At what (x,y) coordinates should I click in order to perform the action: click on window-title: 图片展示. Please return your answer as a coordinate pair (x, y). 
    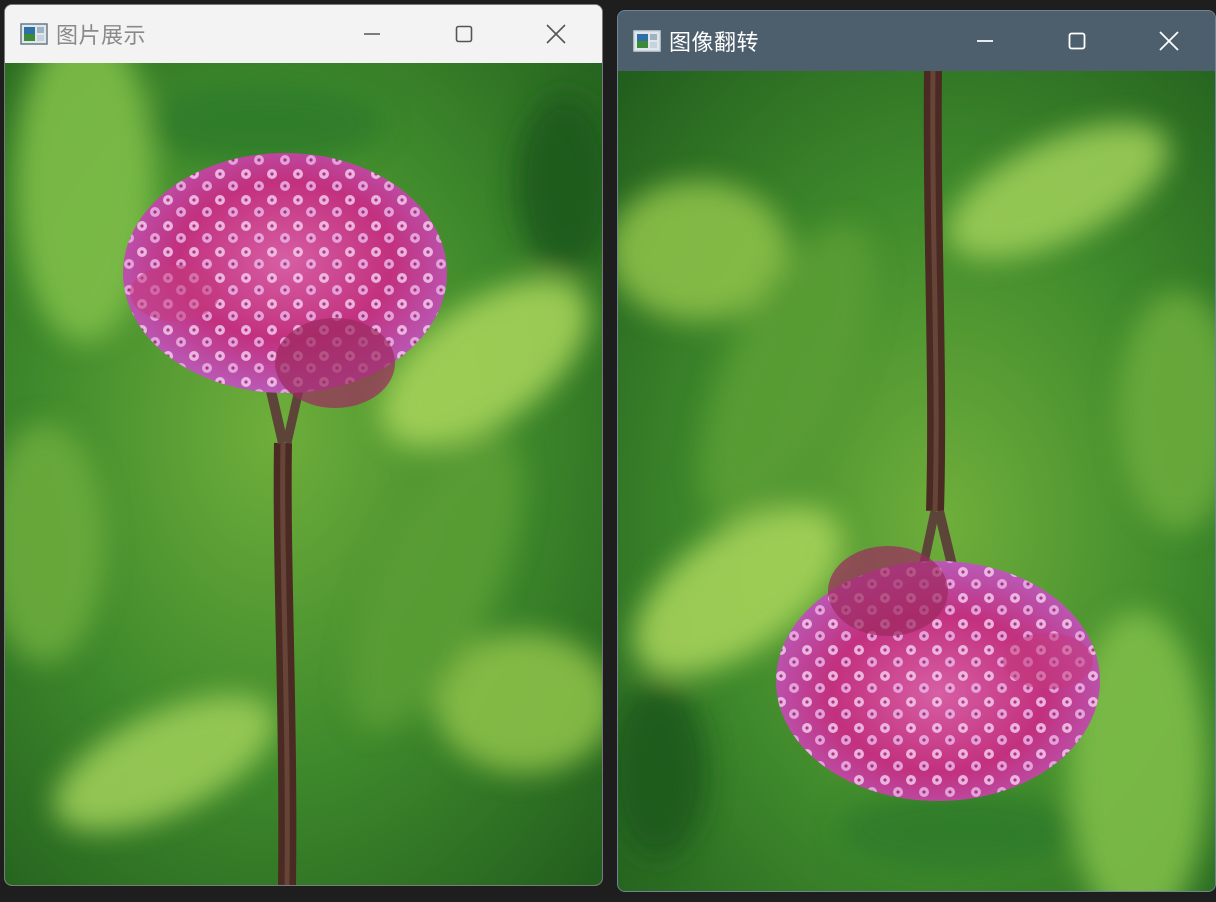
    Looking at the image, I should click on (101, 36).